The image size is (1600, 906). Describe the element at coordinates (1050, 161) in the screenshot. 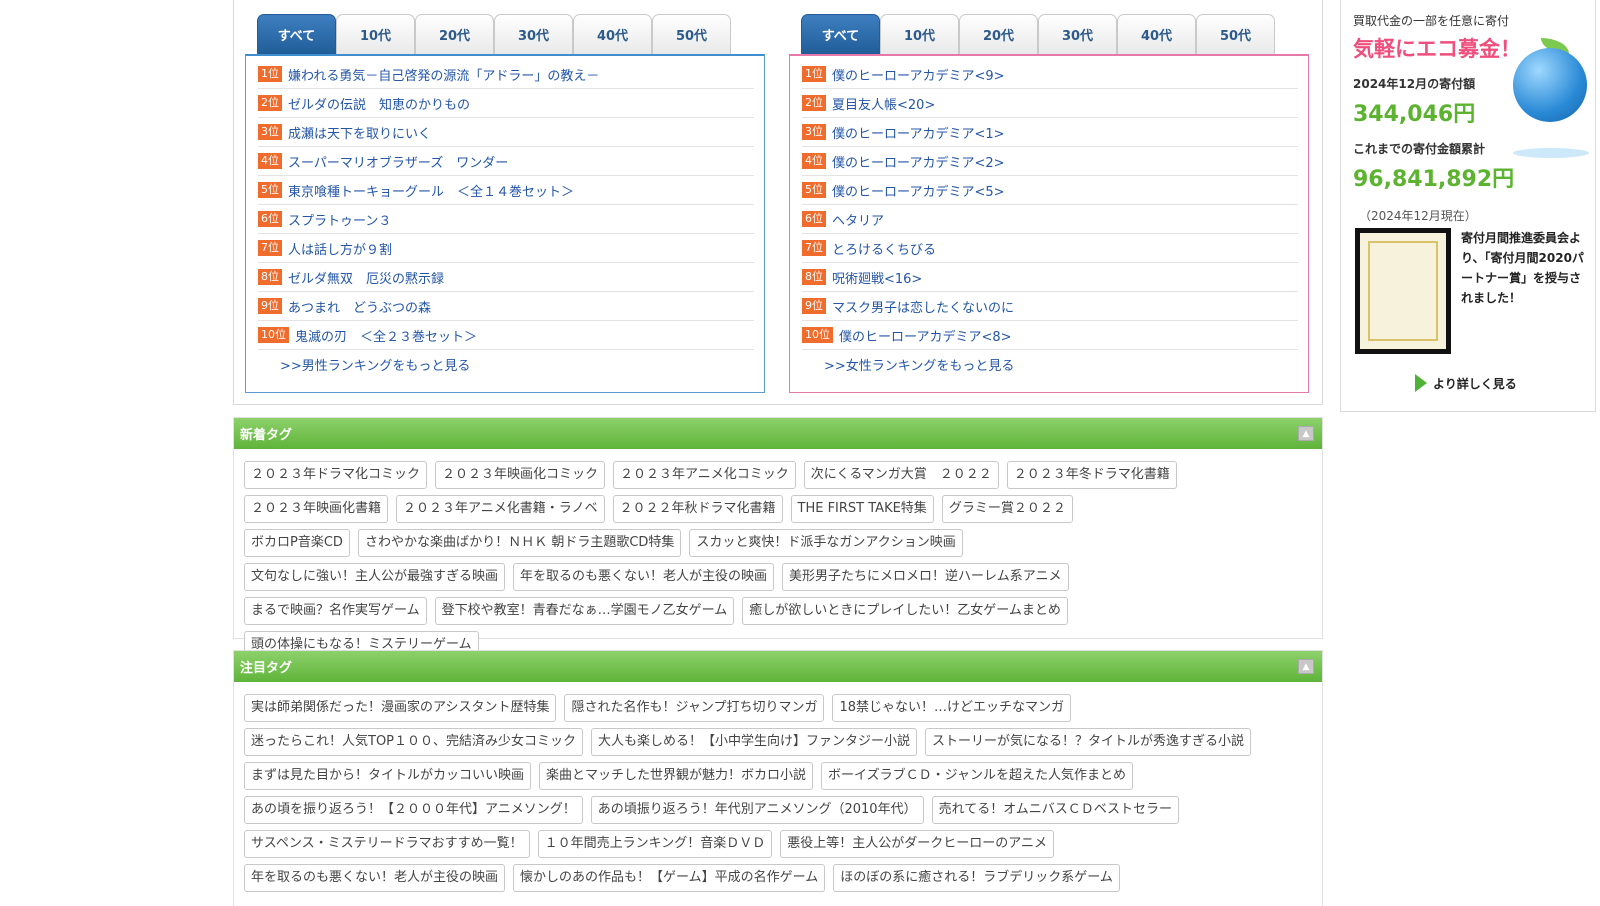

I see `ranking-row: 4位 僕のヒーローアカデミア<2>` at that location.